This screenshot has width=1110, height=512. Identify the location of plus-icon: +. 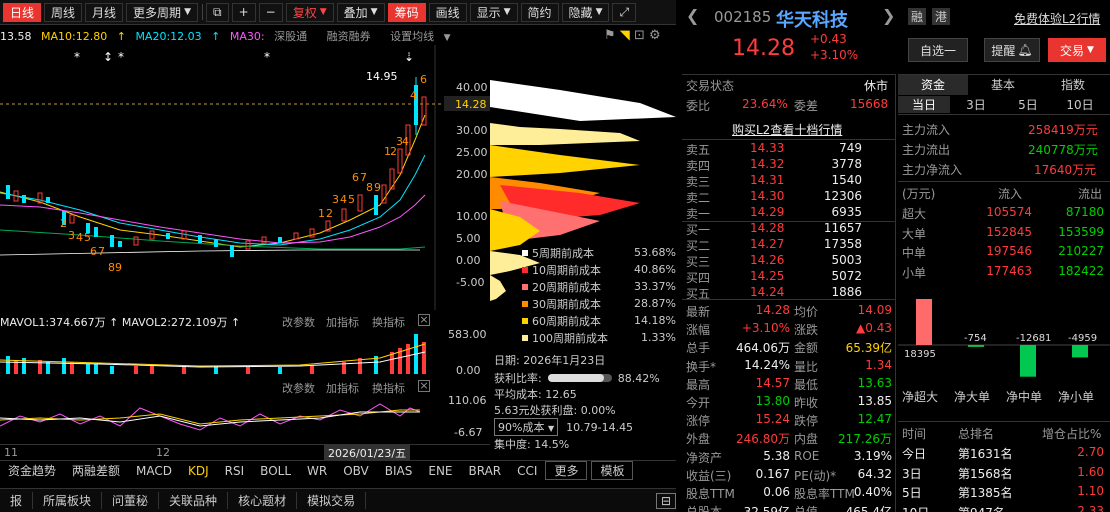
(243, 12).